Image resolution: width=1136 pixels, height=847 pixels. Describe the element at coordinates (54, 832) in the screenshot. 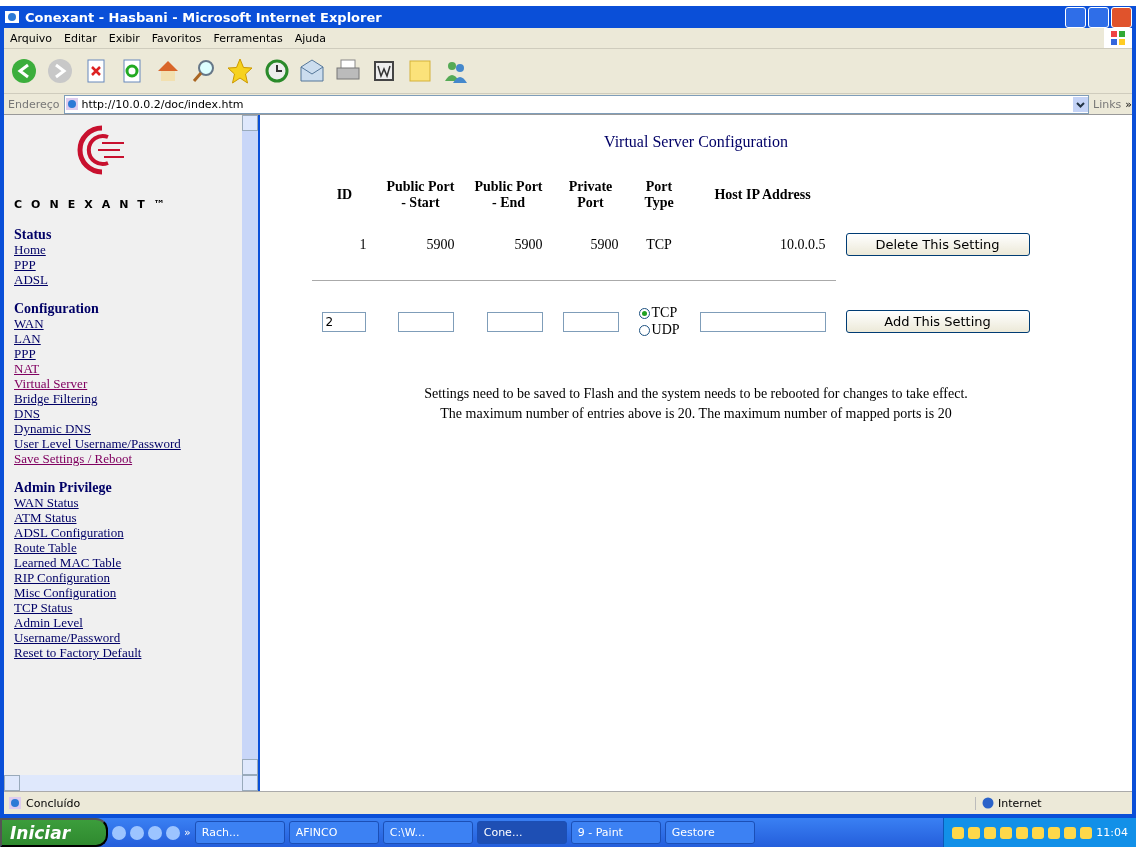

I see `start-button: Iniciar` at that location.